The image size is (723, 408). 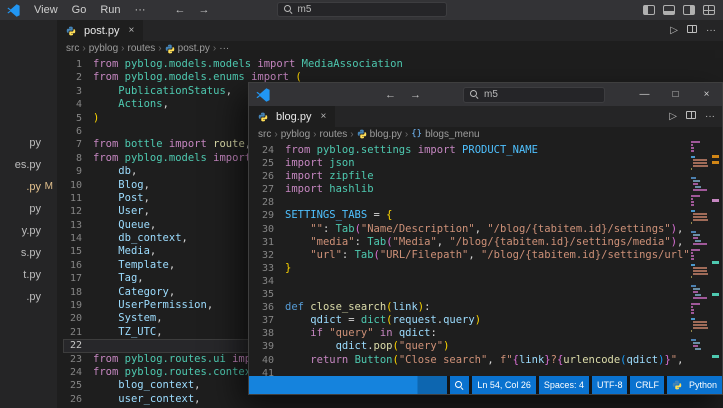 What do you see at coordinates (270, 320) in the screenshot?
I see `line-number: 37` at bounding box center [270, 320].